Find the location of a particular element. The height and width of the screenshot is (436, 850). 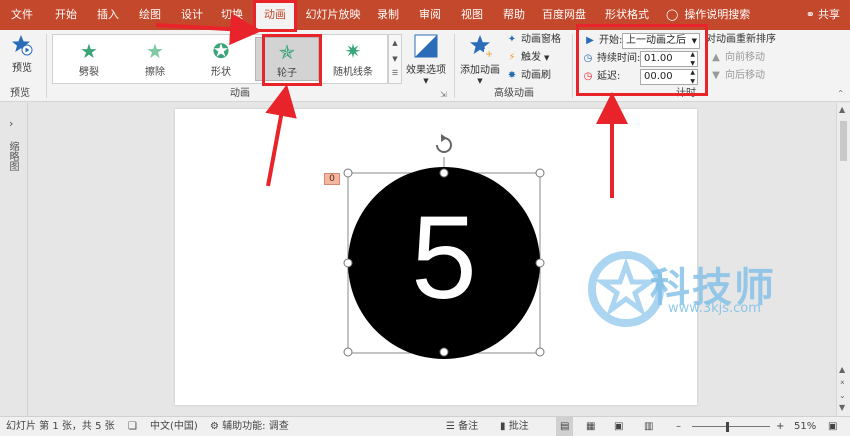

thumbnail-pane-label: 缩略图 is located at coordinates (12, 156).